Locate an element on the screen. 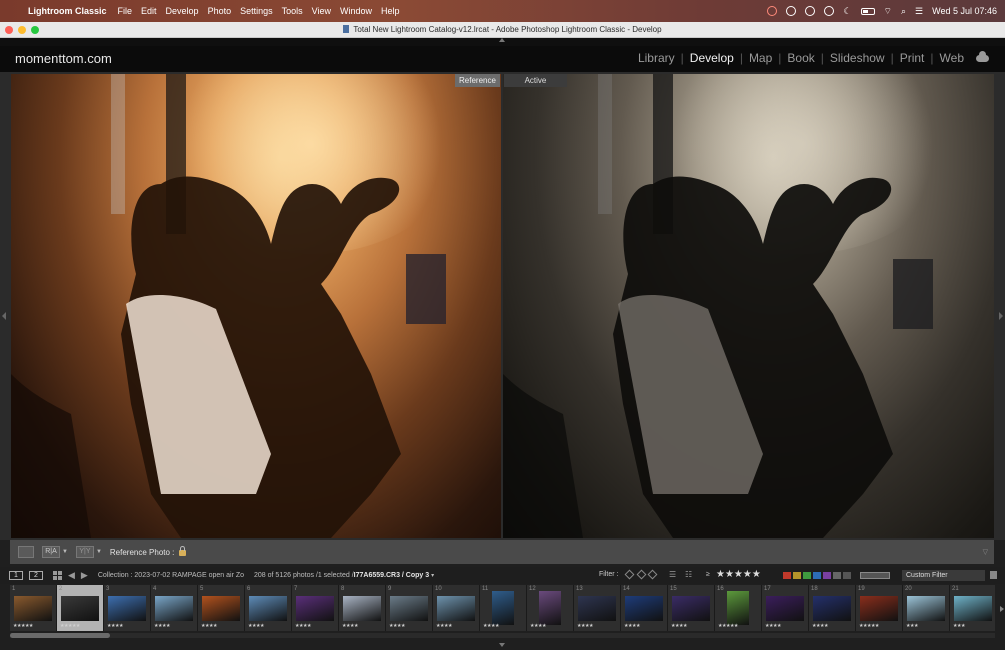 Image resolution: width=1005 pixels, height=650 pixels. filmstrip-thumbnail: 15 ★★★★ is located at coordinates (691, 608).